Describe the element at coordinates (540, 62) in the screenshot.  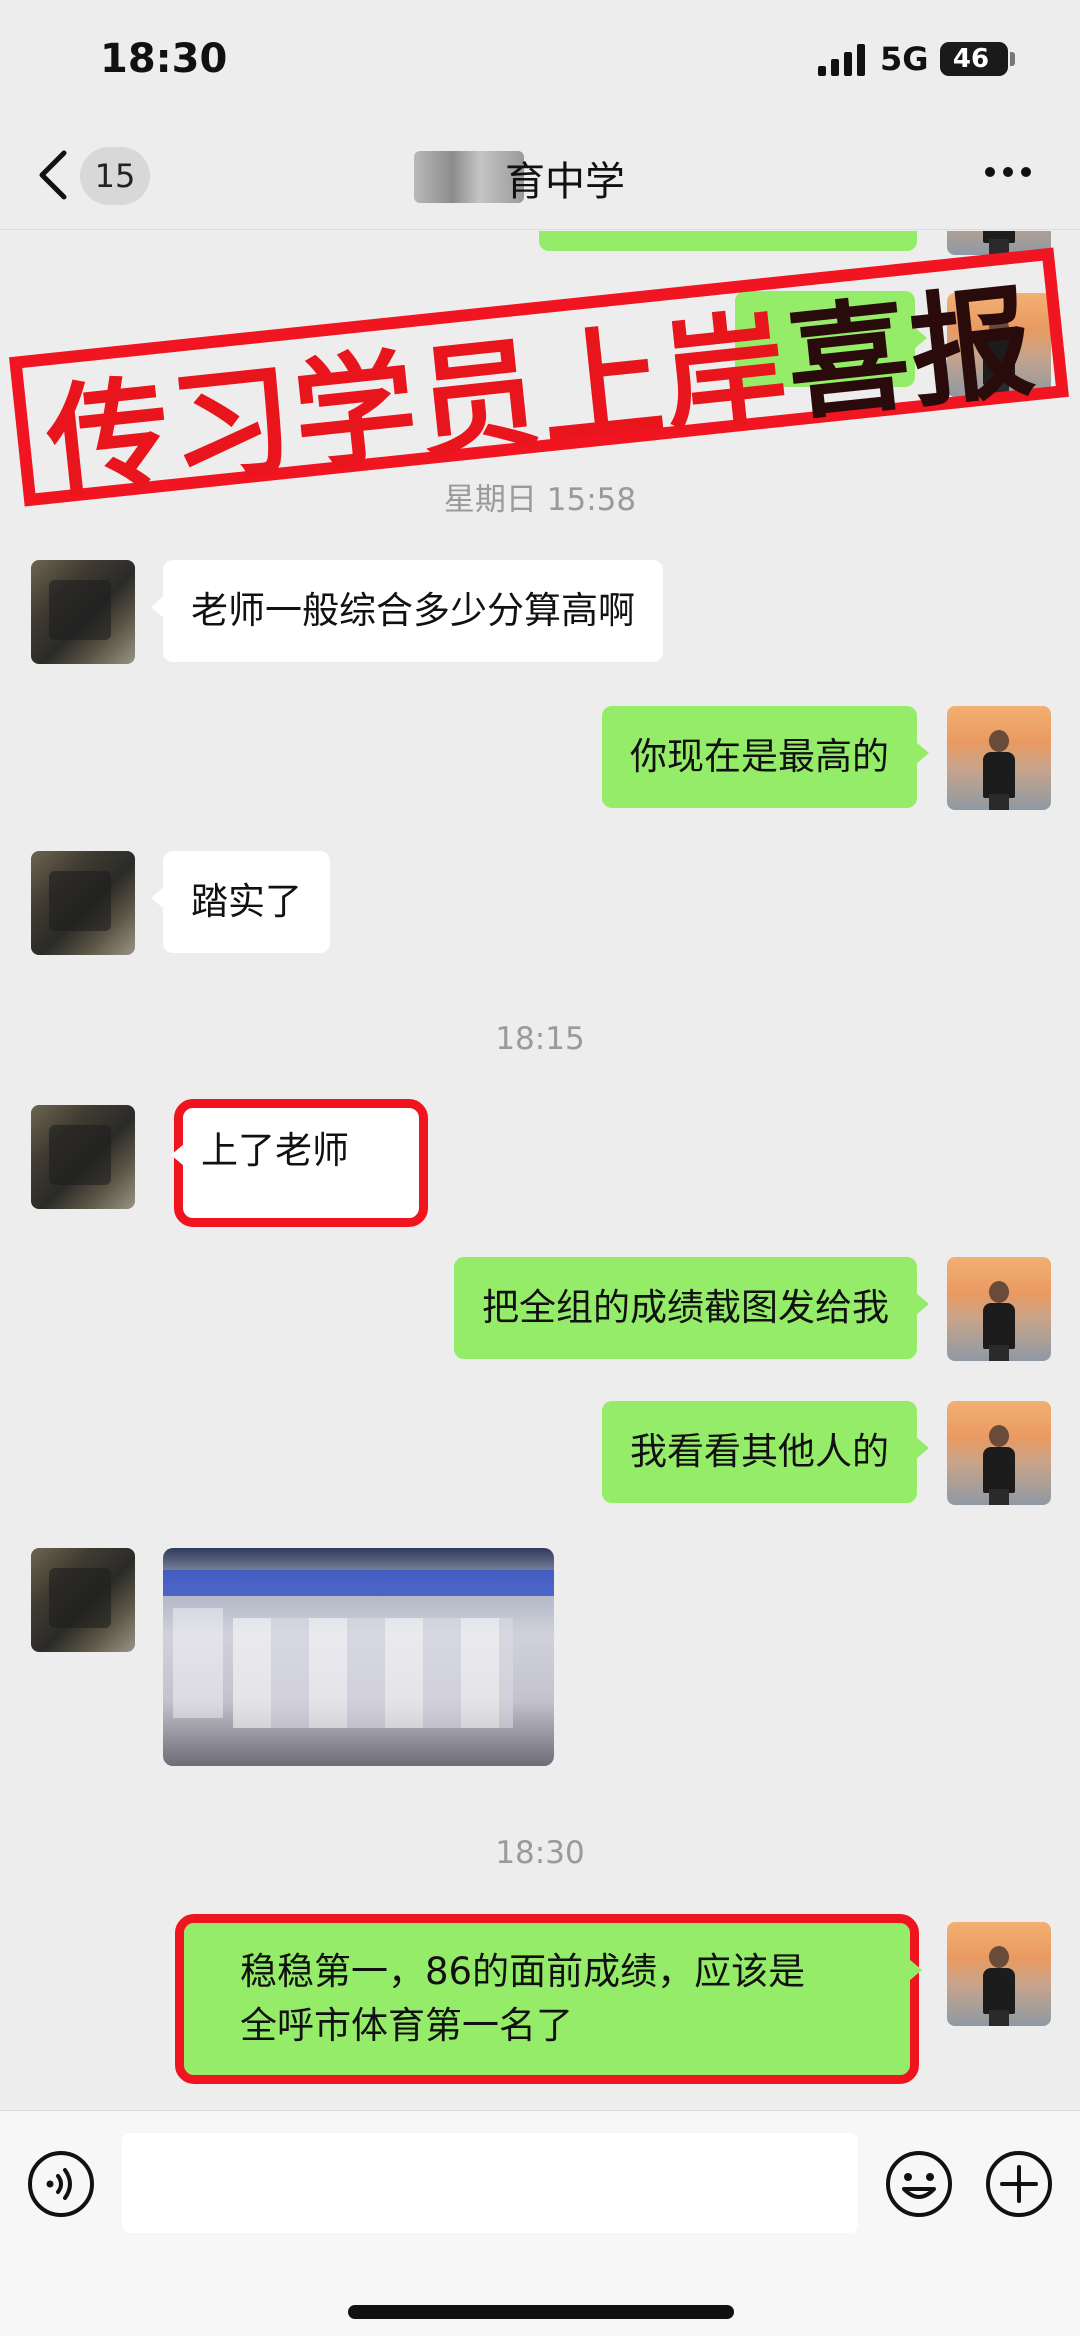
I see `status-bar: 18:30 5G 46` at that location.